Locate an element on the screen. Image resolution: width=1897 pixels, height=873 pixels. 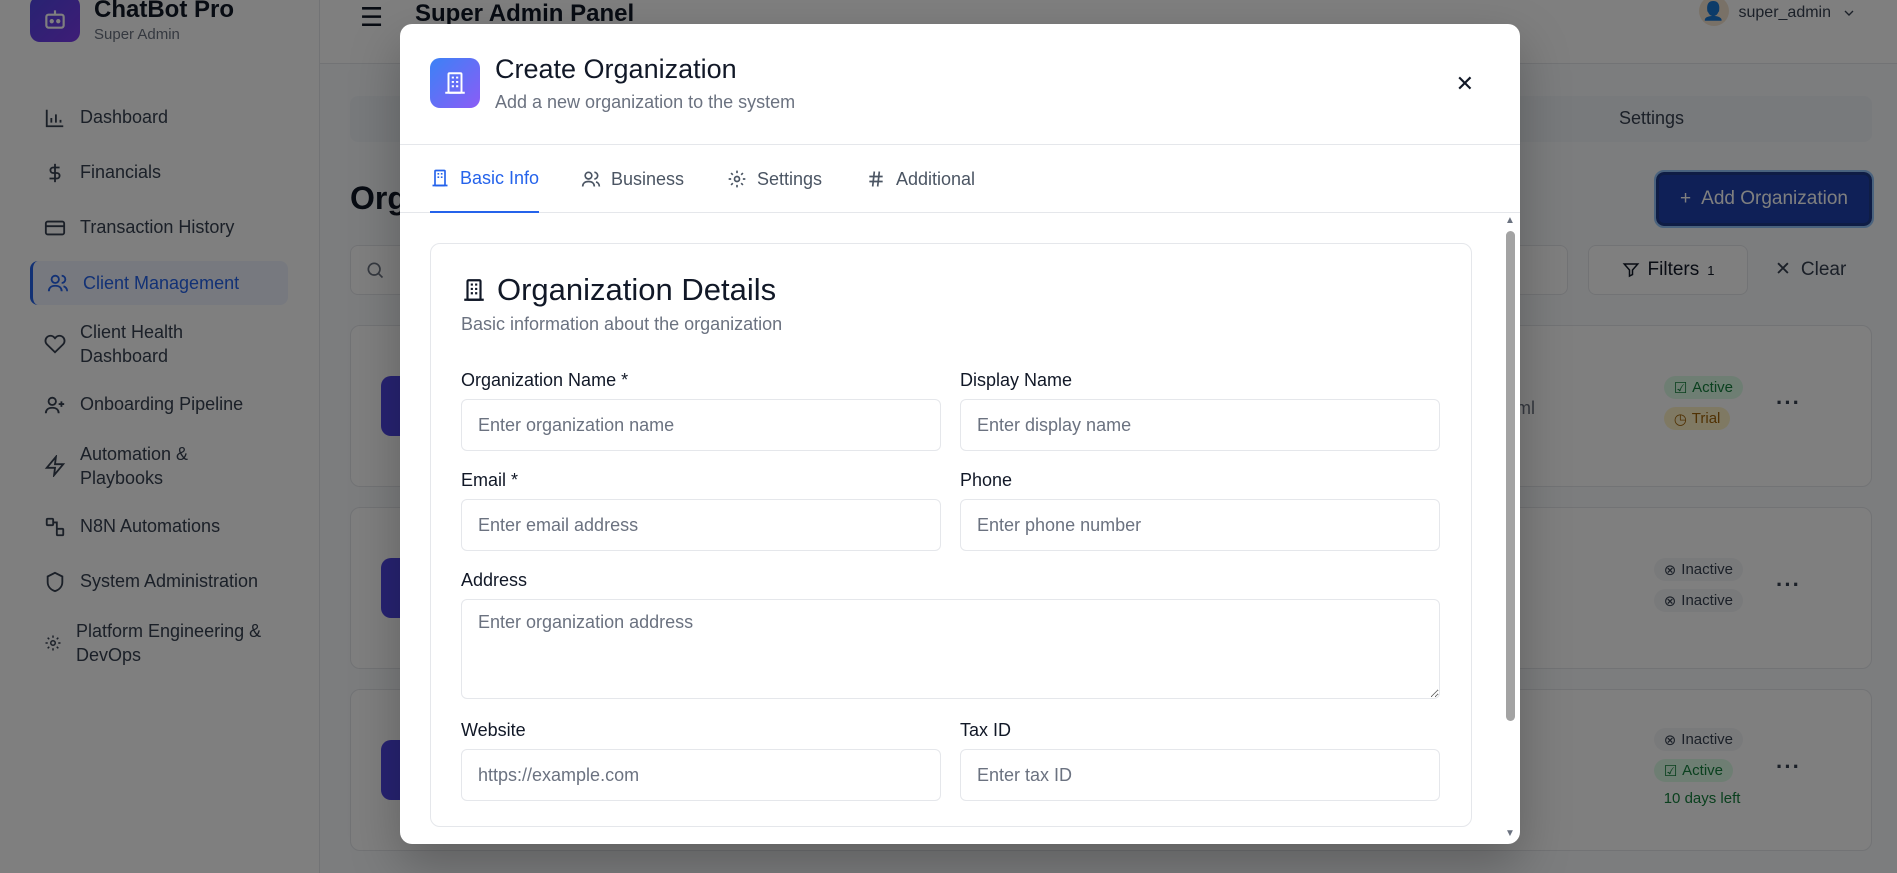
section-title: Organization Details is located at coordinates (618, 290).